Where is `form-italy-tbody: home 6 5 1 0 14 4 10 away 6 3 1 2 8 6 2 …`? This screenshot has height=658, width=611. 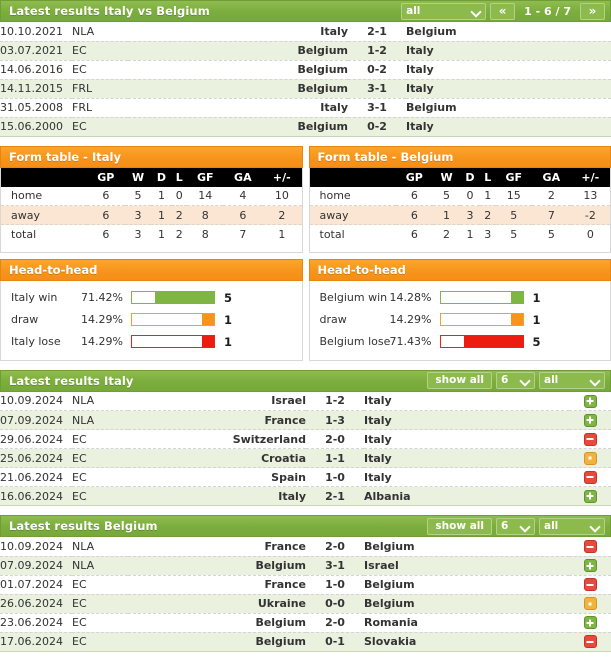
form-italy-tbody: home 6 5 1 0 14 4 10 away 6 3 1 2 8 6 2 … is located at coordinates (151, 215).